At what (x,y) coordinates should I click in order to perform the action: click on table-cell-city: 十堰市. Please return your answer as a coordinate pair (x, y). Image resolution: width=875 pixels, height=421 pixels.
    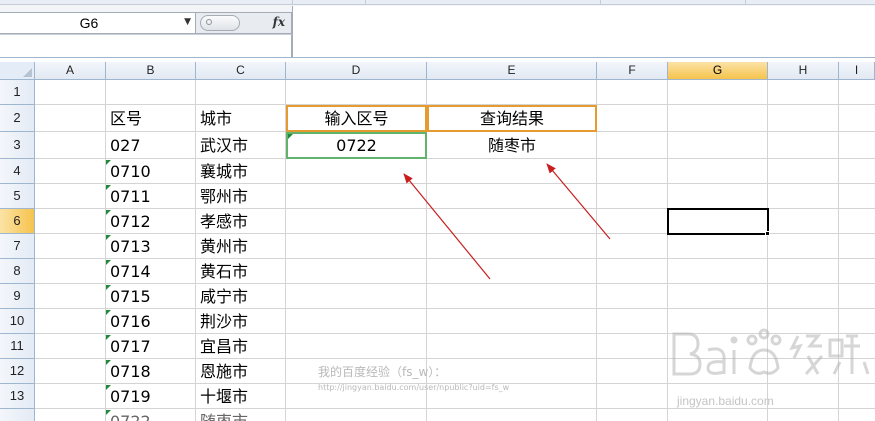
    Looking at the image, I should click on (241, 397).